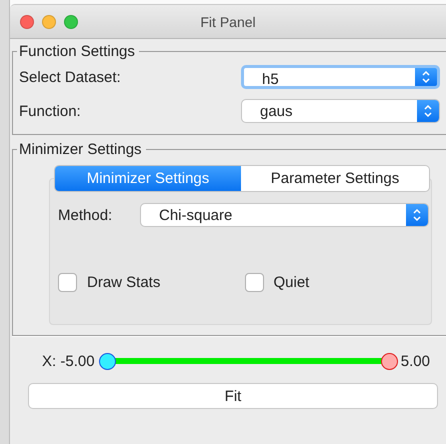 This screenshot has height=444, width=446. Describe the element at coordinates (233, 396) in the screenshot. I see `fit-button: Fit` at that location.